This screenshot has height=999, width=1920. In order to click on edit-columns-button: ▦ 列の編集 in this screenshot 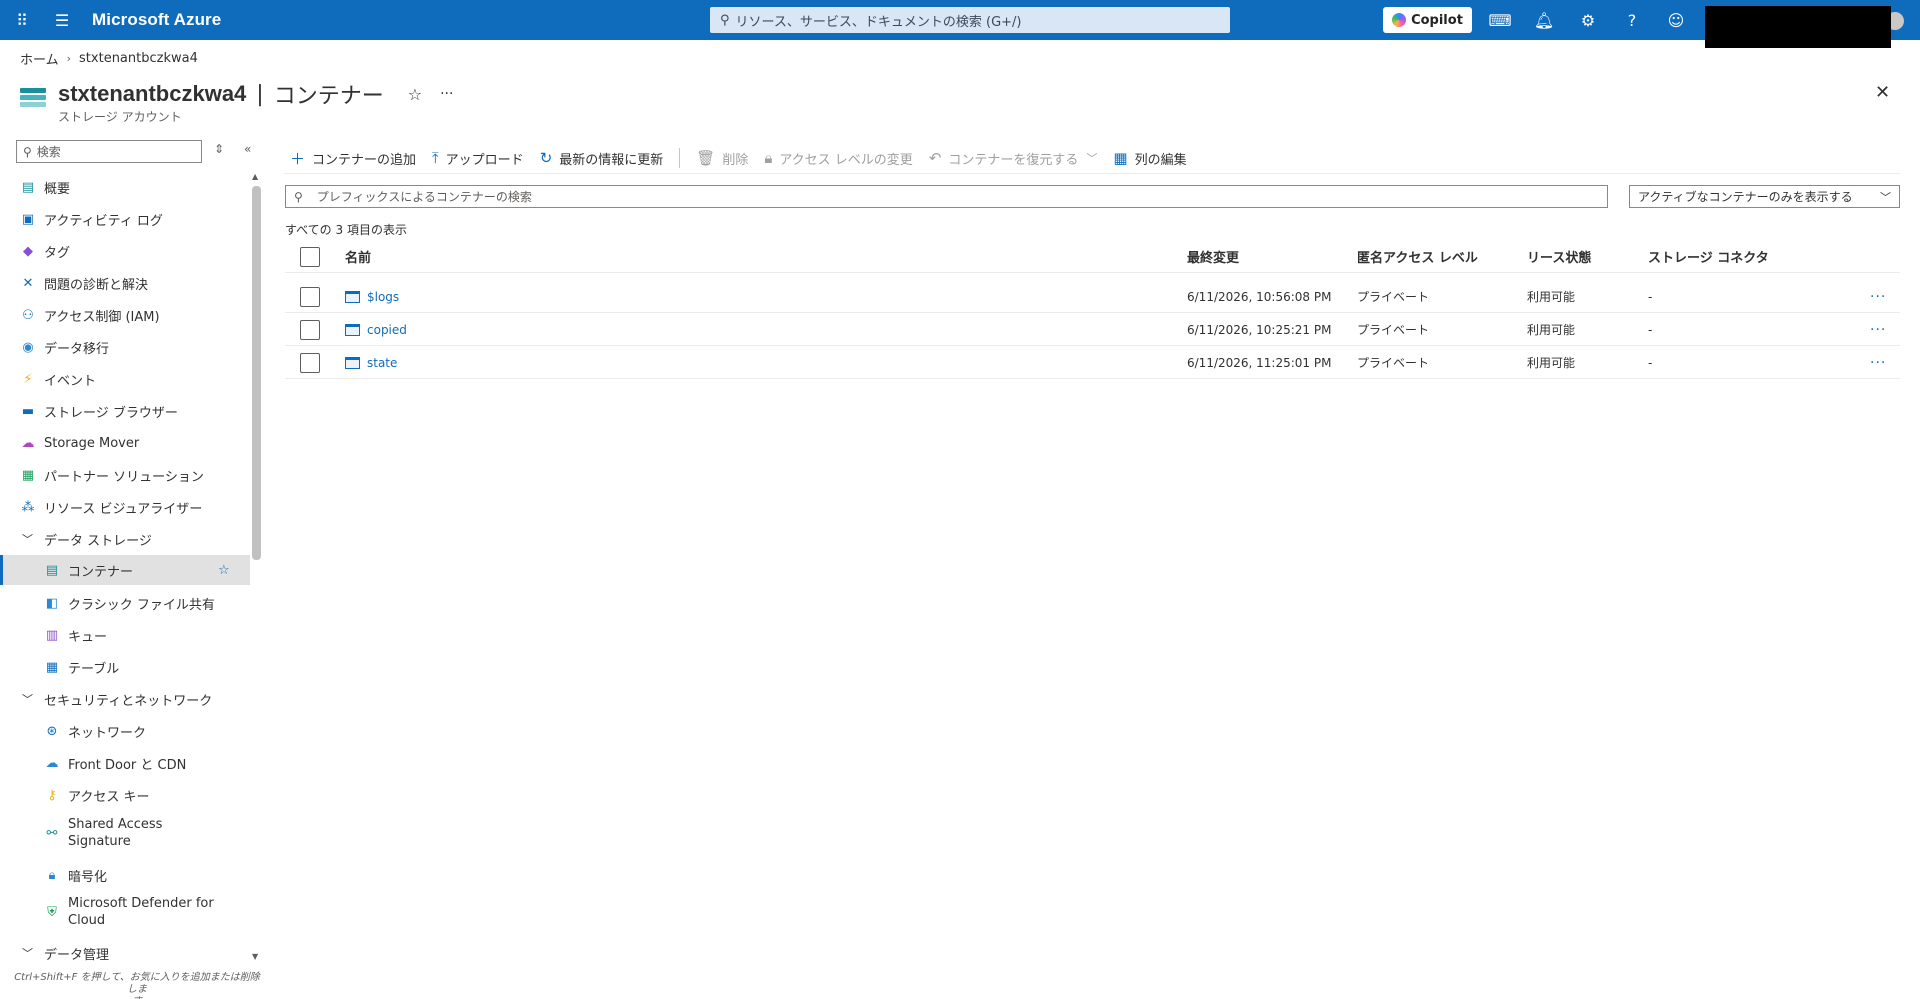, I will do `click(1149, 158)`.